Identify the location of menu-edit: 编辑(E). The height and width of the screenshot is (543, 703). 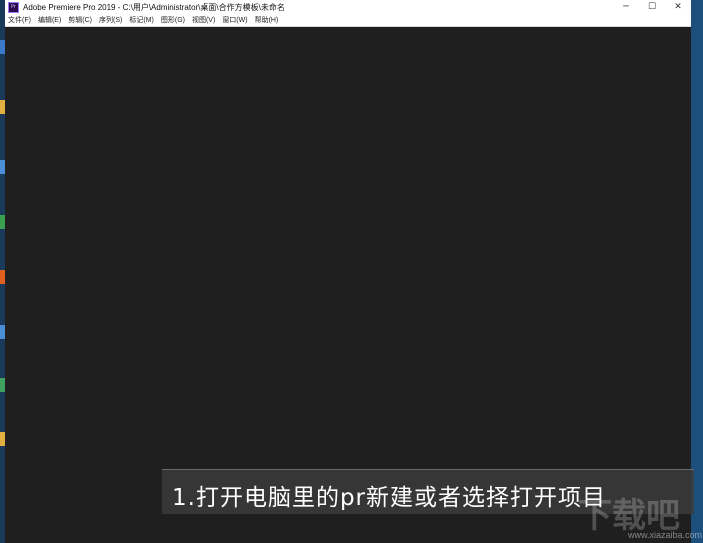
(49, 20).